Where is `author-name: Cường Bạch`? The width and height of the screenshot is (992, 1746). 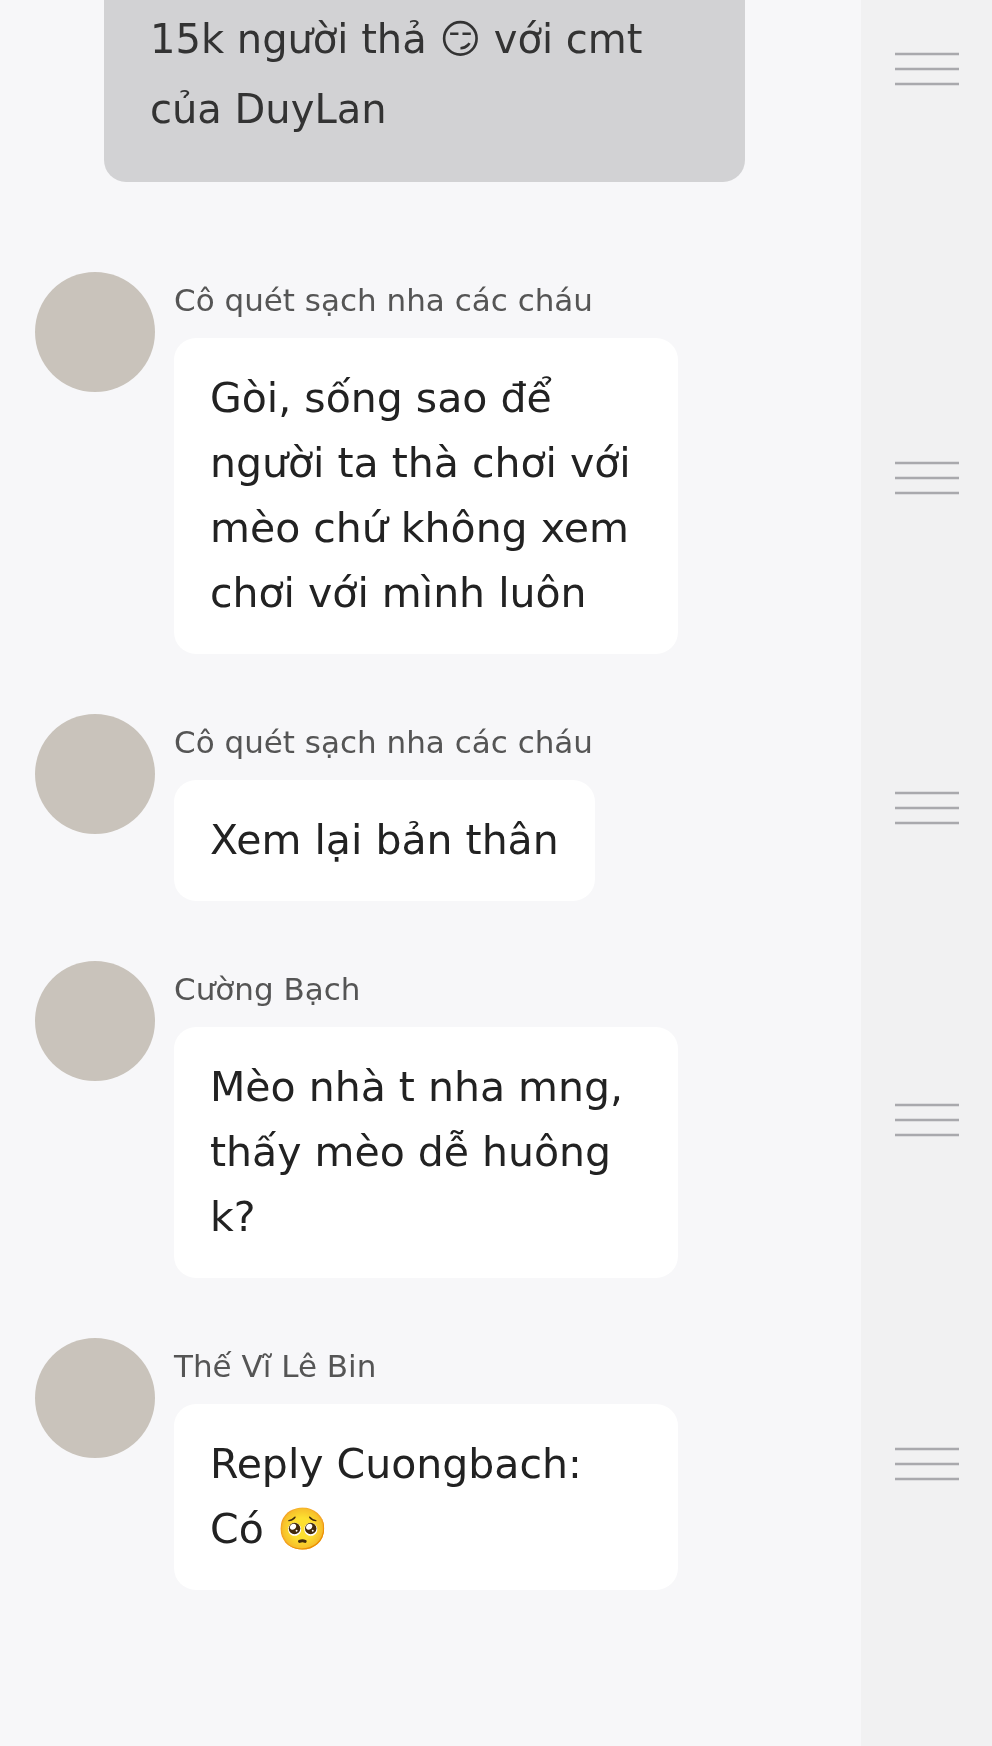 author-name: Cường Bạch is located at coordinates (267, 989).